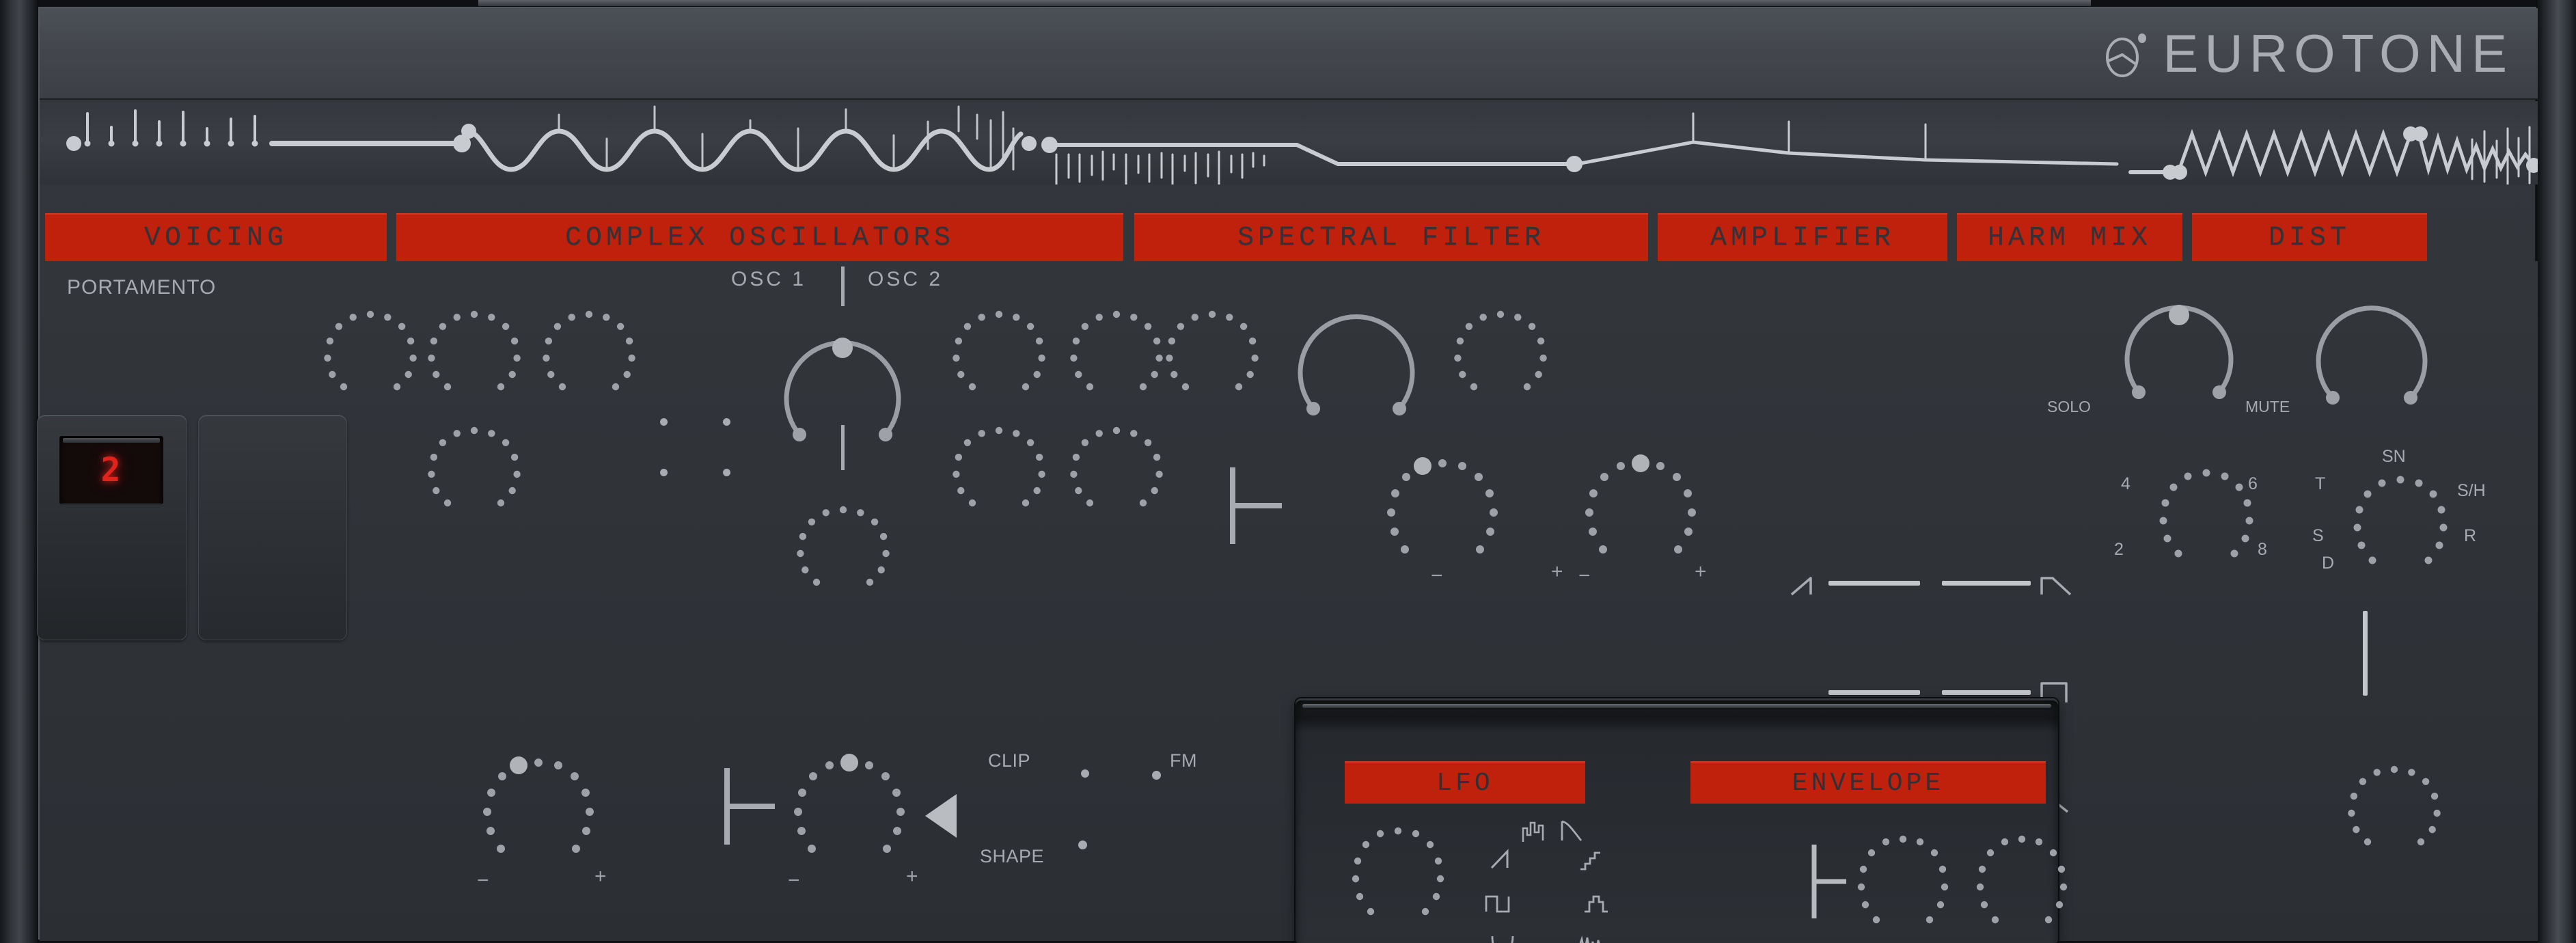 The image size is (2576, 943). Describe the element at coordinates (1497, 905) in the screenshot. I see `square-icon` at that location.